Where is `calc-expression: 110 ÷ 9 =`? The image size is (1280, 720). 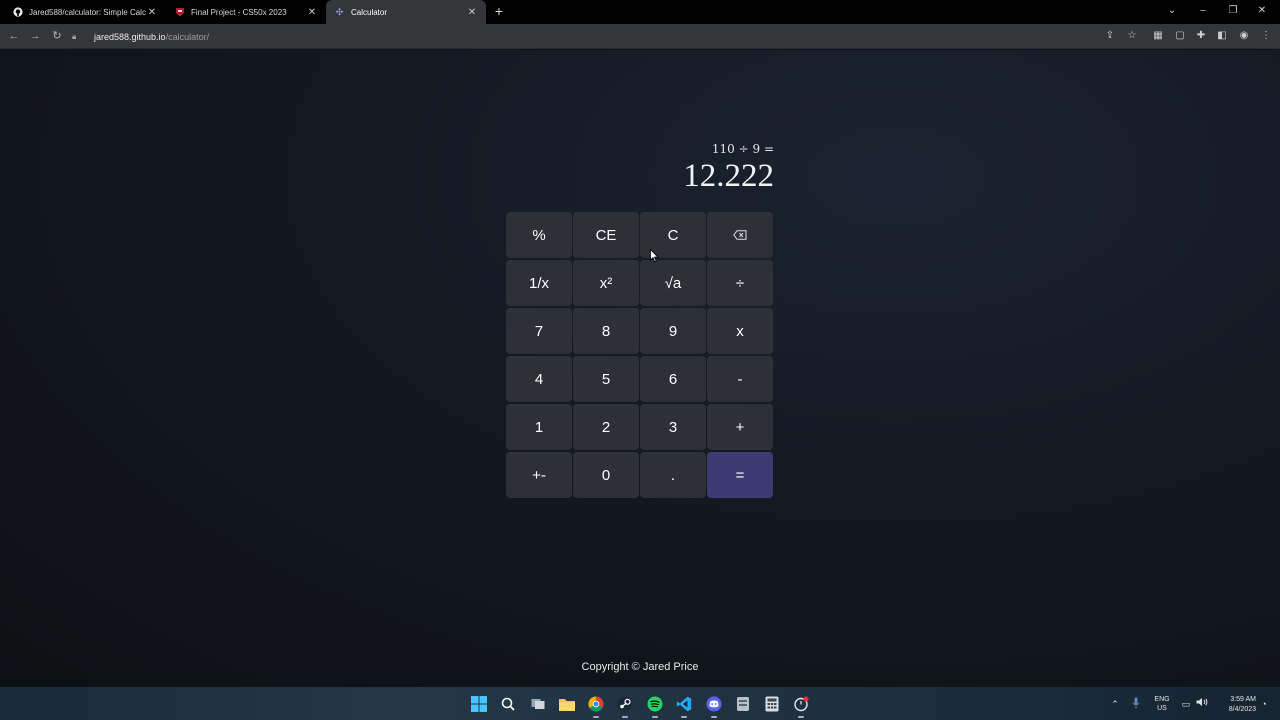
calc-expression: 110 ÷ 9 = is located at coordinates (742, 149).